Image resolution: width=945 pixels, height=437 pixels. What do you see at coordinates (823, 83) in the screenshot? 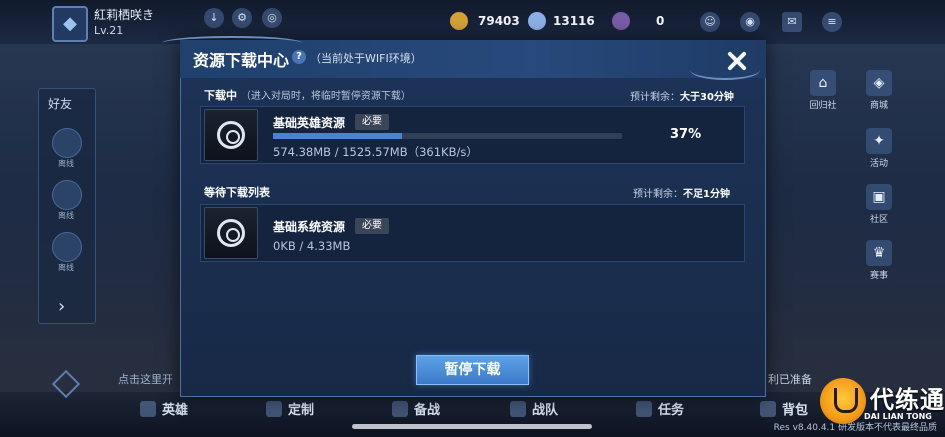
I see `return-icon: ⌂` at bounding box center [823, 83].